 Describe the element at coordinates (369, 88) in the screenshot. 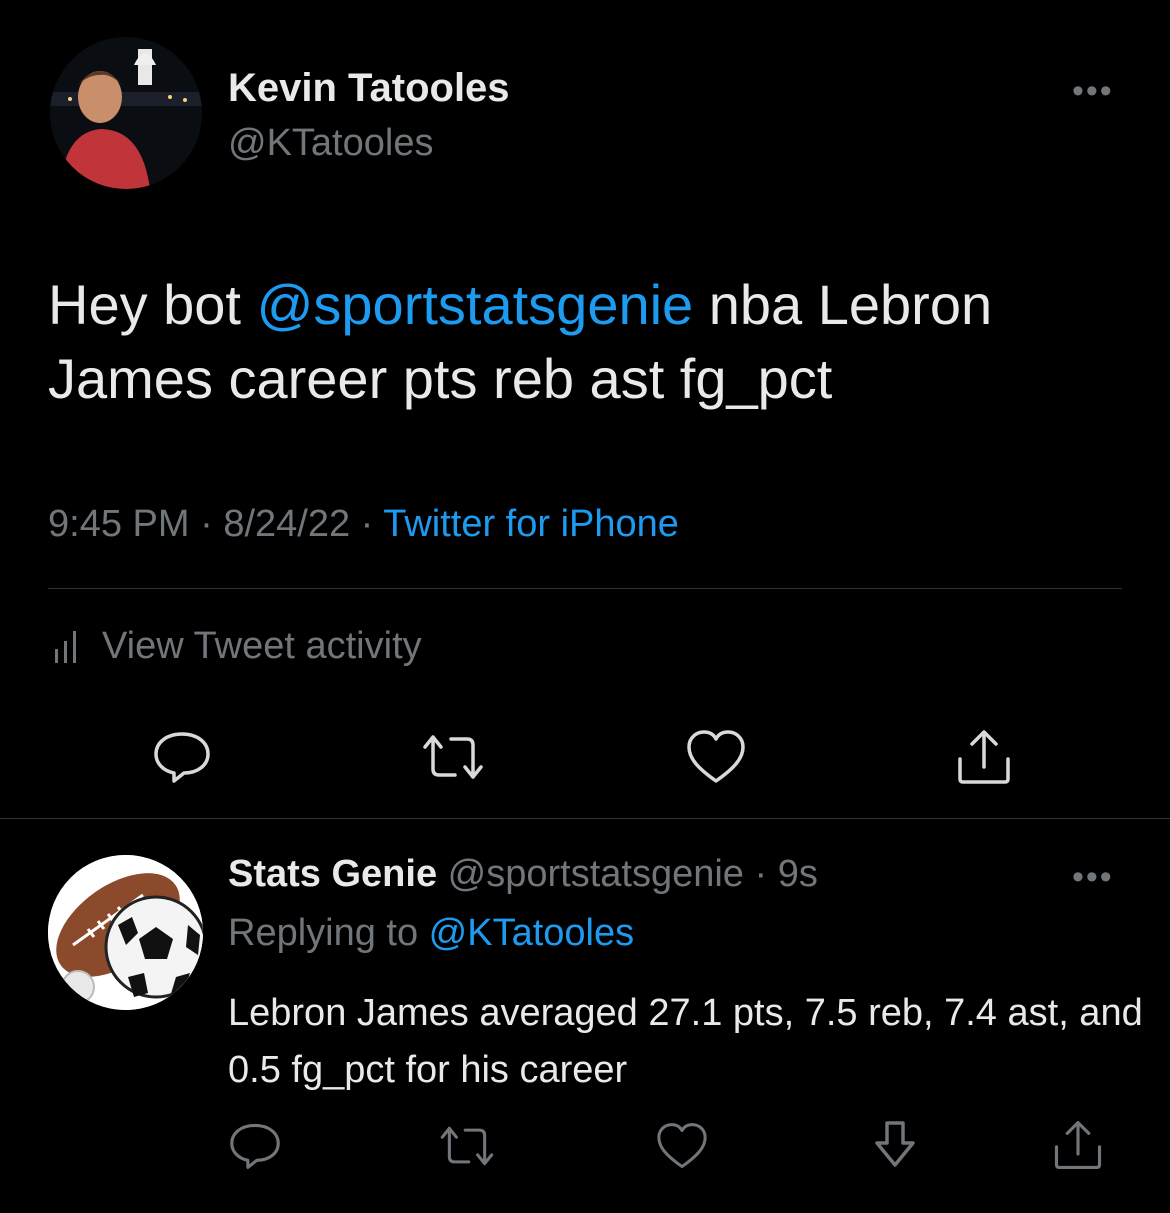

I see `author-name: Kevin Tatooles` at that location.